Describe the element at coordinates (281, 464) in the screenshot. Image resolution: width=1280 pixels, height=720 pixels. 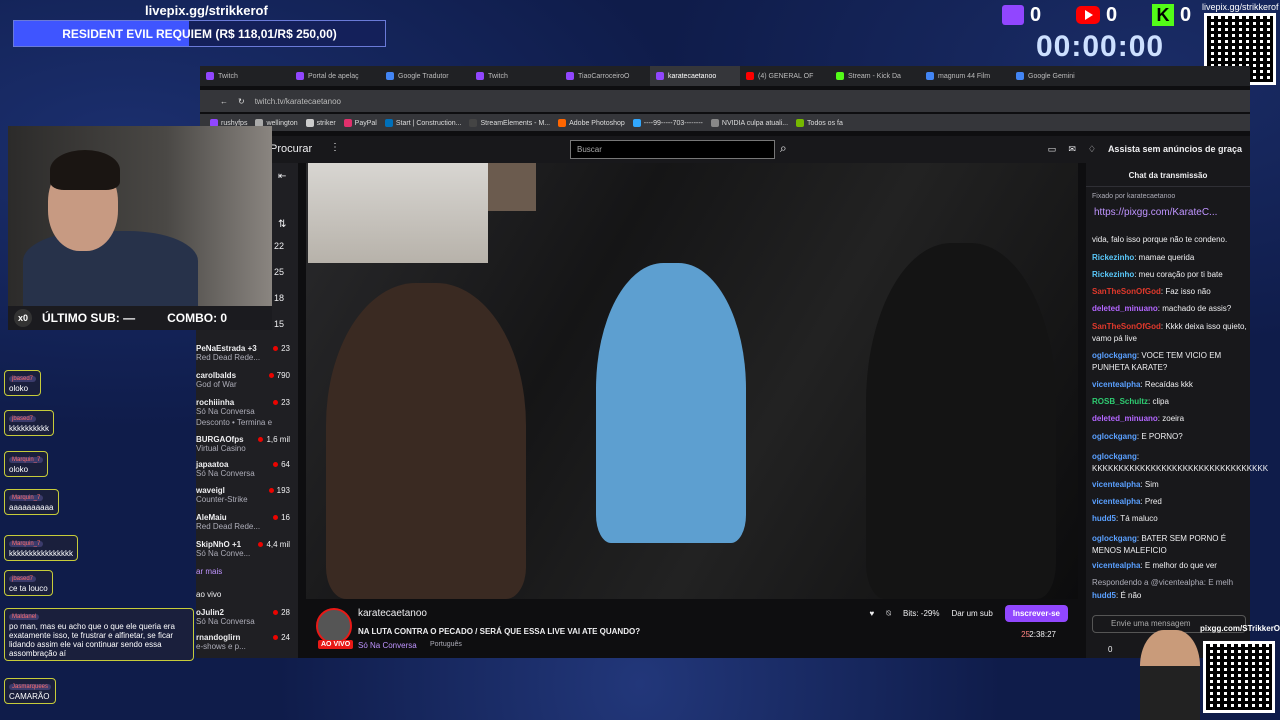
I see `side-channel-viewers: 64` at that location.